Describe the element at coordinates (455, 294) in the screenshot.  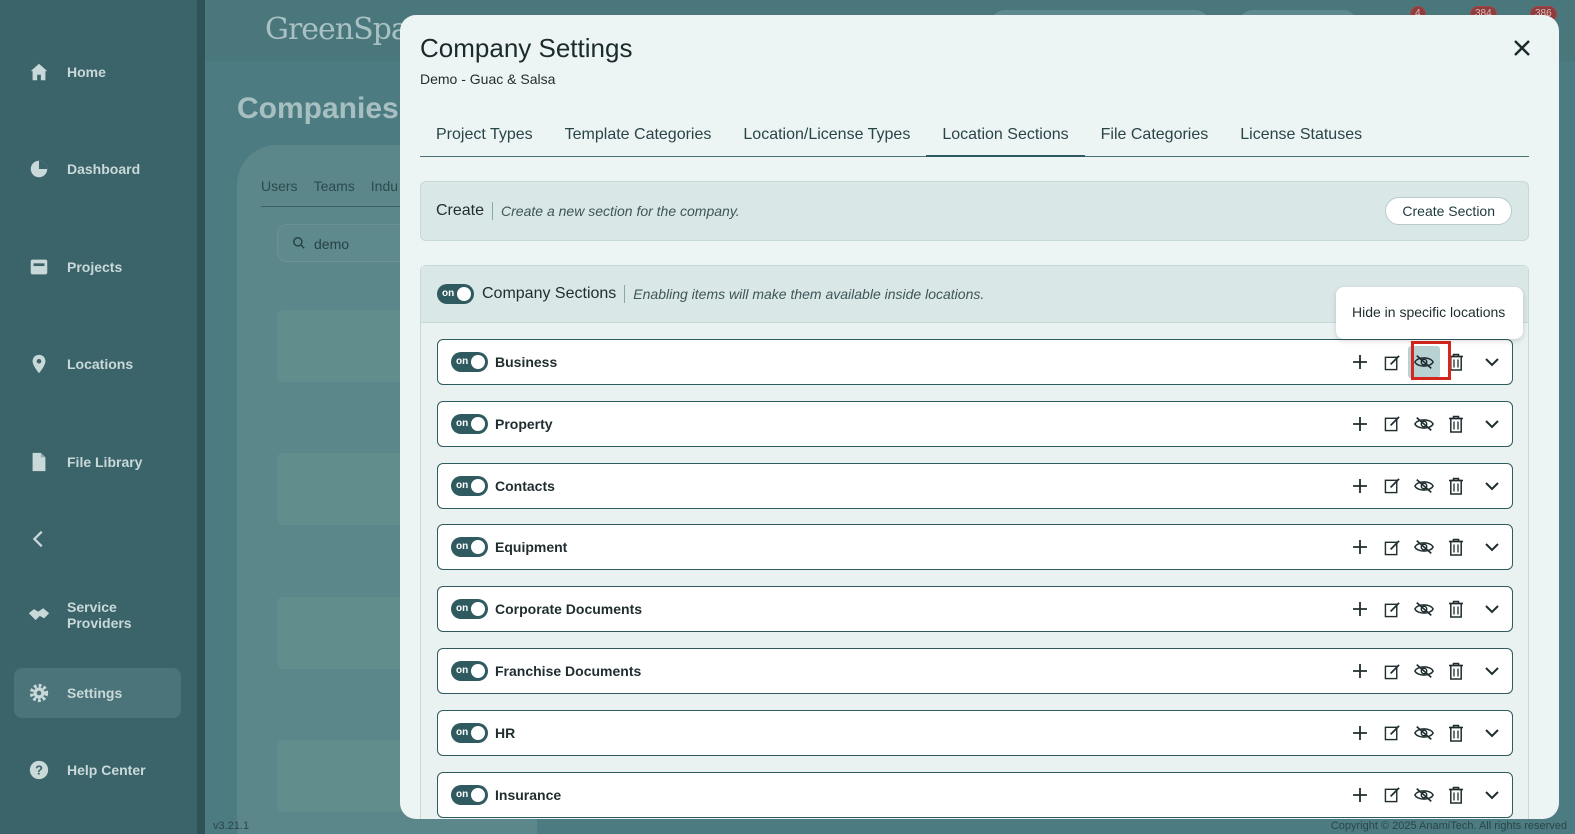
I see `company-sections-toggle: on` at that location.